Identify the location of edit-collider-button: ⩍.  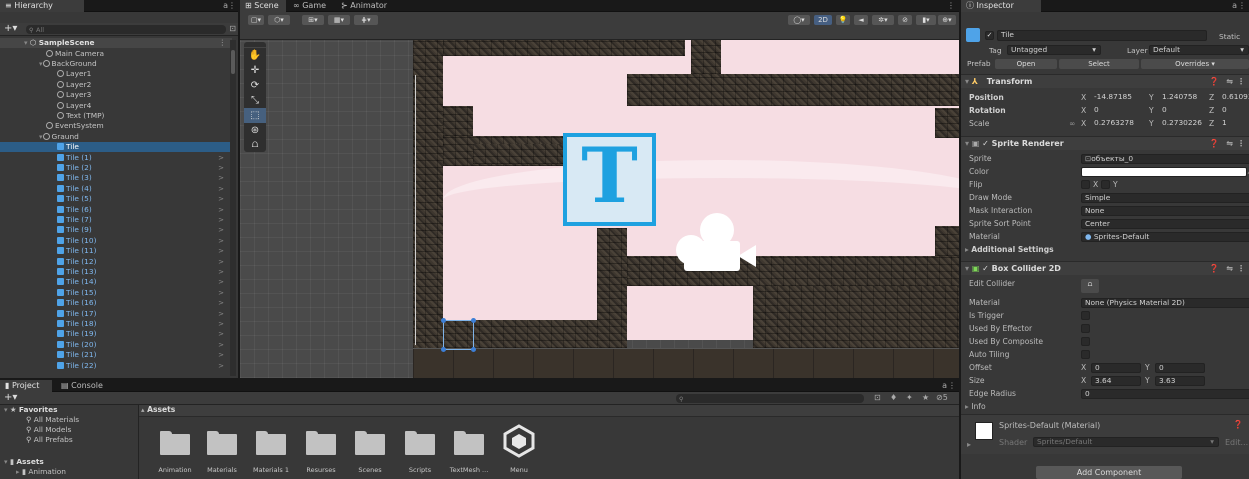
(1090, 286).